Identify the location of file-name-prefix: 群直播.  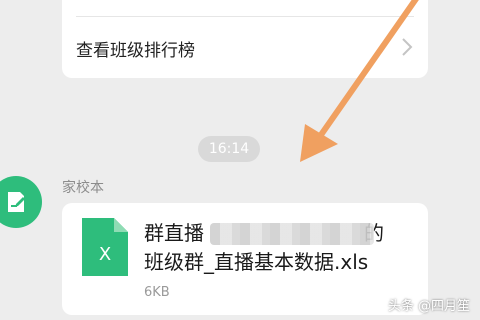
(174, 233).